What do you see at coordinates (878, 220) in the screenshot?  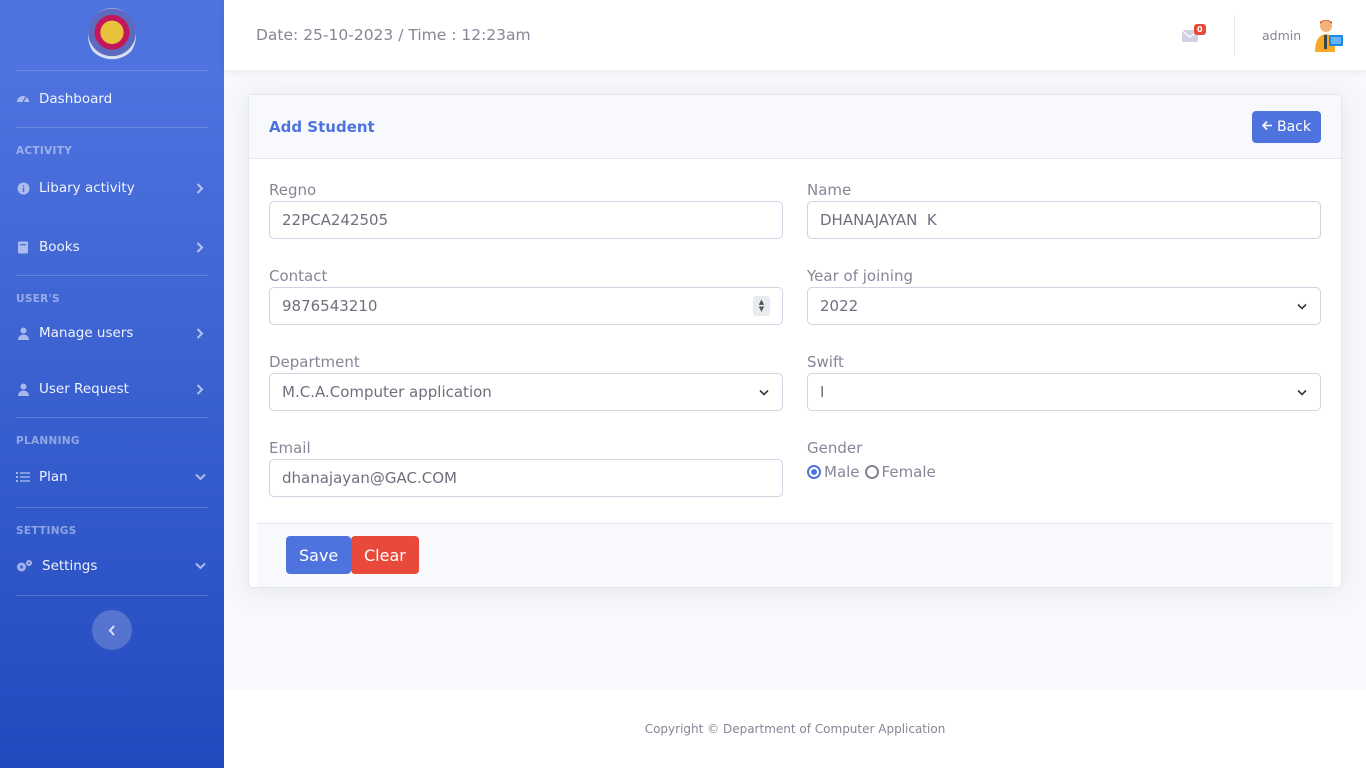 I see `name-value: DHANAJAYAN K` at bounding box center [878, 220].